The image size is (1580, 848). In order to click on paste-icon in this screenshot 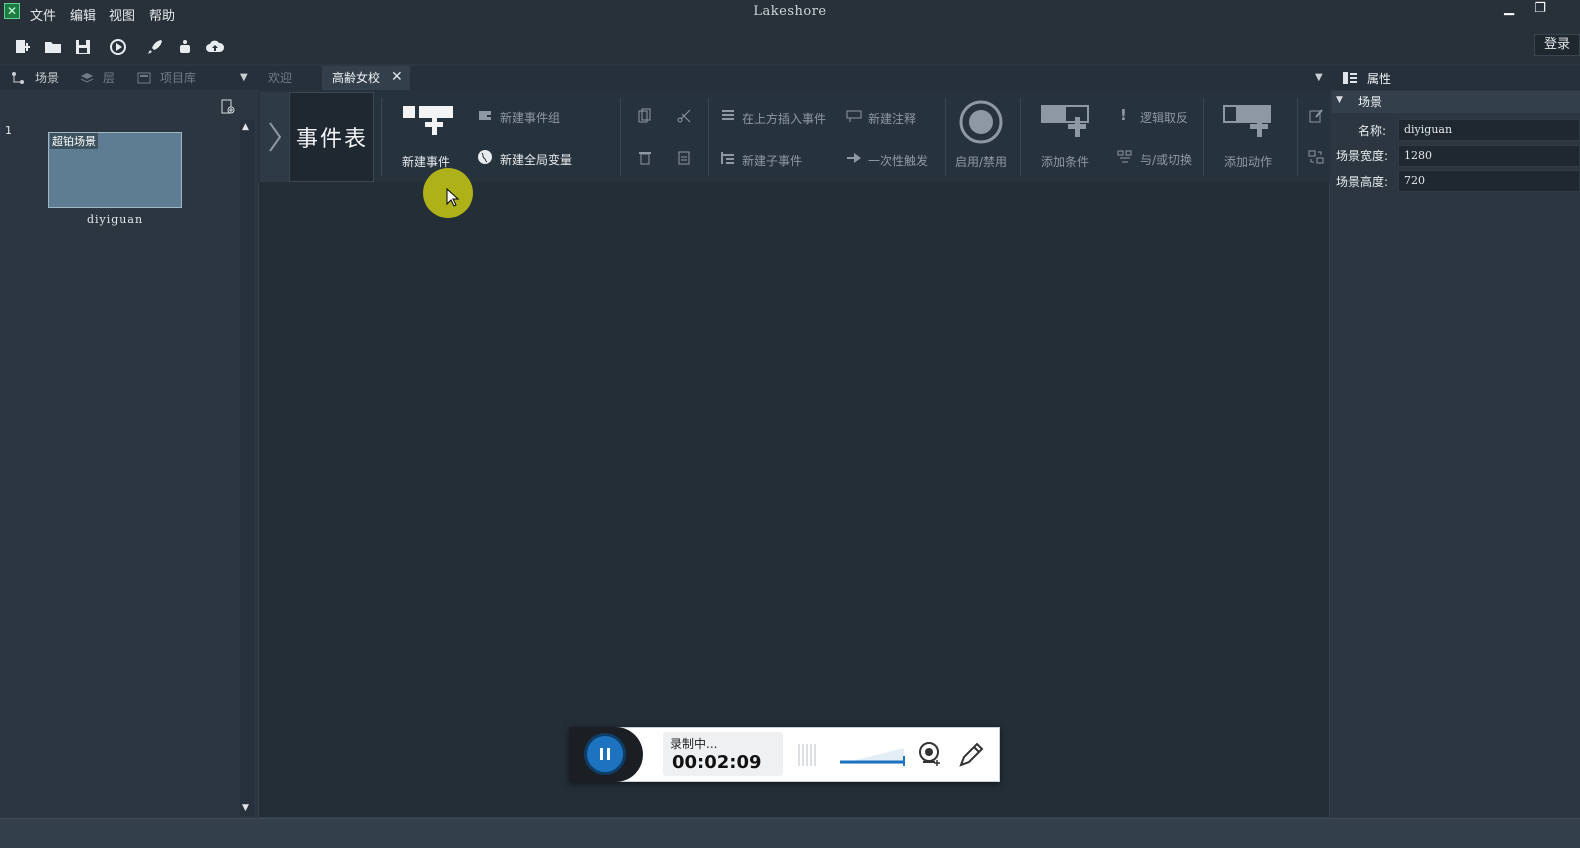, I will do `click(684, 158)`.